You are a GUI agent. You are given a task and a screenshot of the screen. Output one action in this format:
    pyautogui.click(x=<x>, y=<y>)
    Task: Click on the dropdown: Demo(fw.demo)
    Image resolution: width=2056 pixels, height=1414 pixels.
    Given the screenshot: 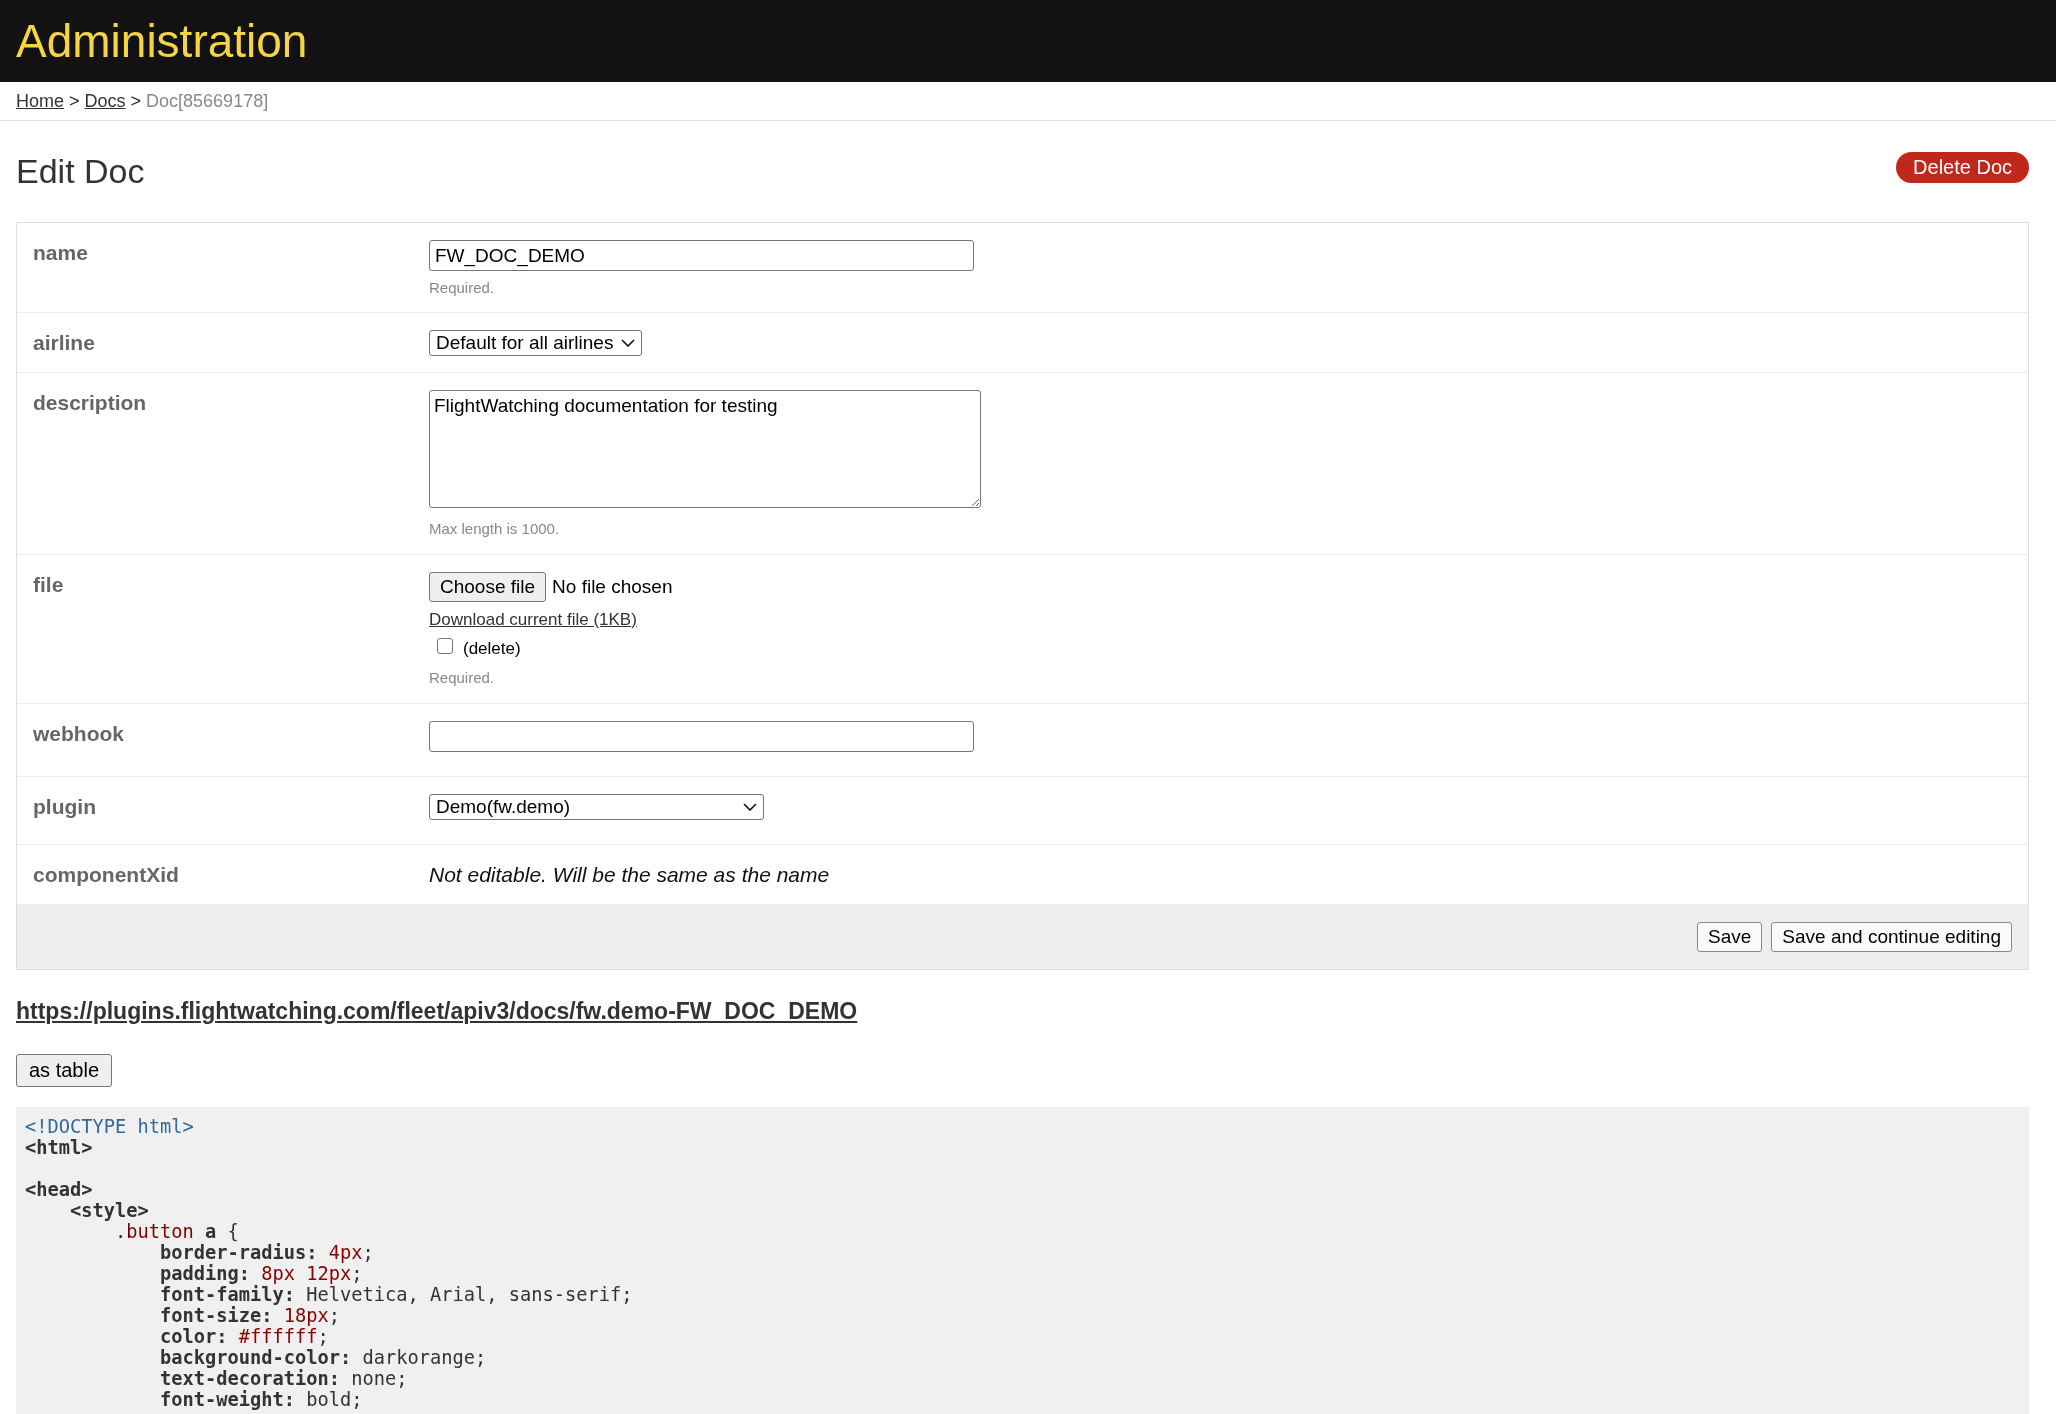 What is the action you would take?
    pyautogui.click(x=596, y=807)
    